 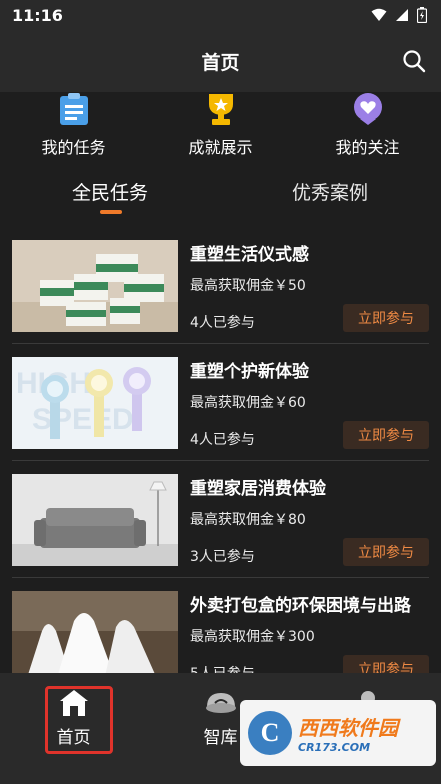 I want to click on task-card: 重塑家居消费体验 最高获取佣金￥80 3人已参与 立即参与, so click(x=220, y=517).